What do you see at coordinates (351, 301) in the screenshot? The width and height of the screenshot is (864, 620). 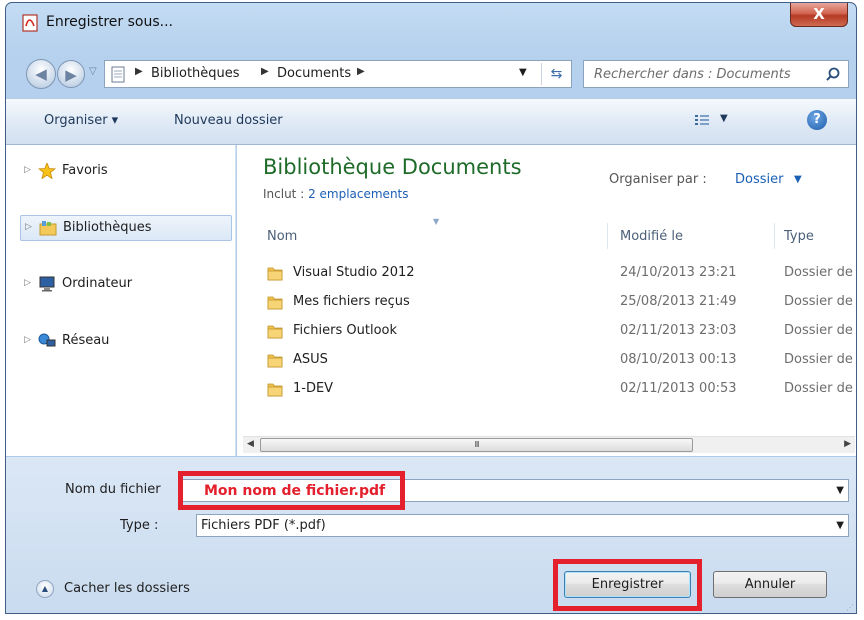 I see `file-name: Mes fichiers reçus` at bounding box center [351, 301].